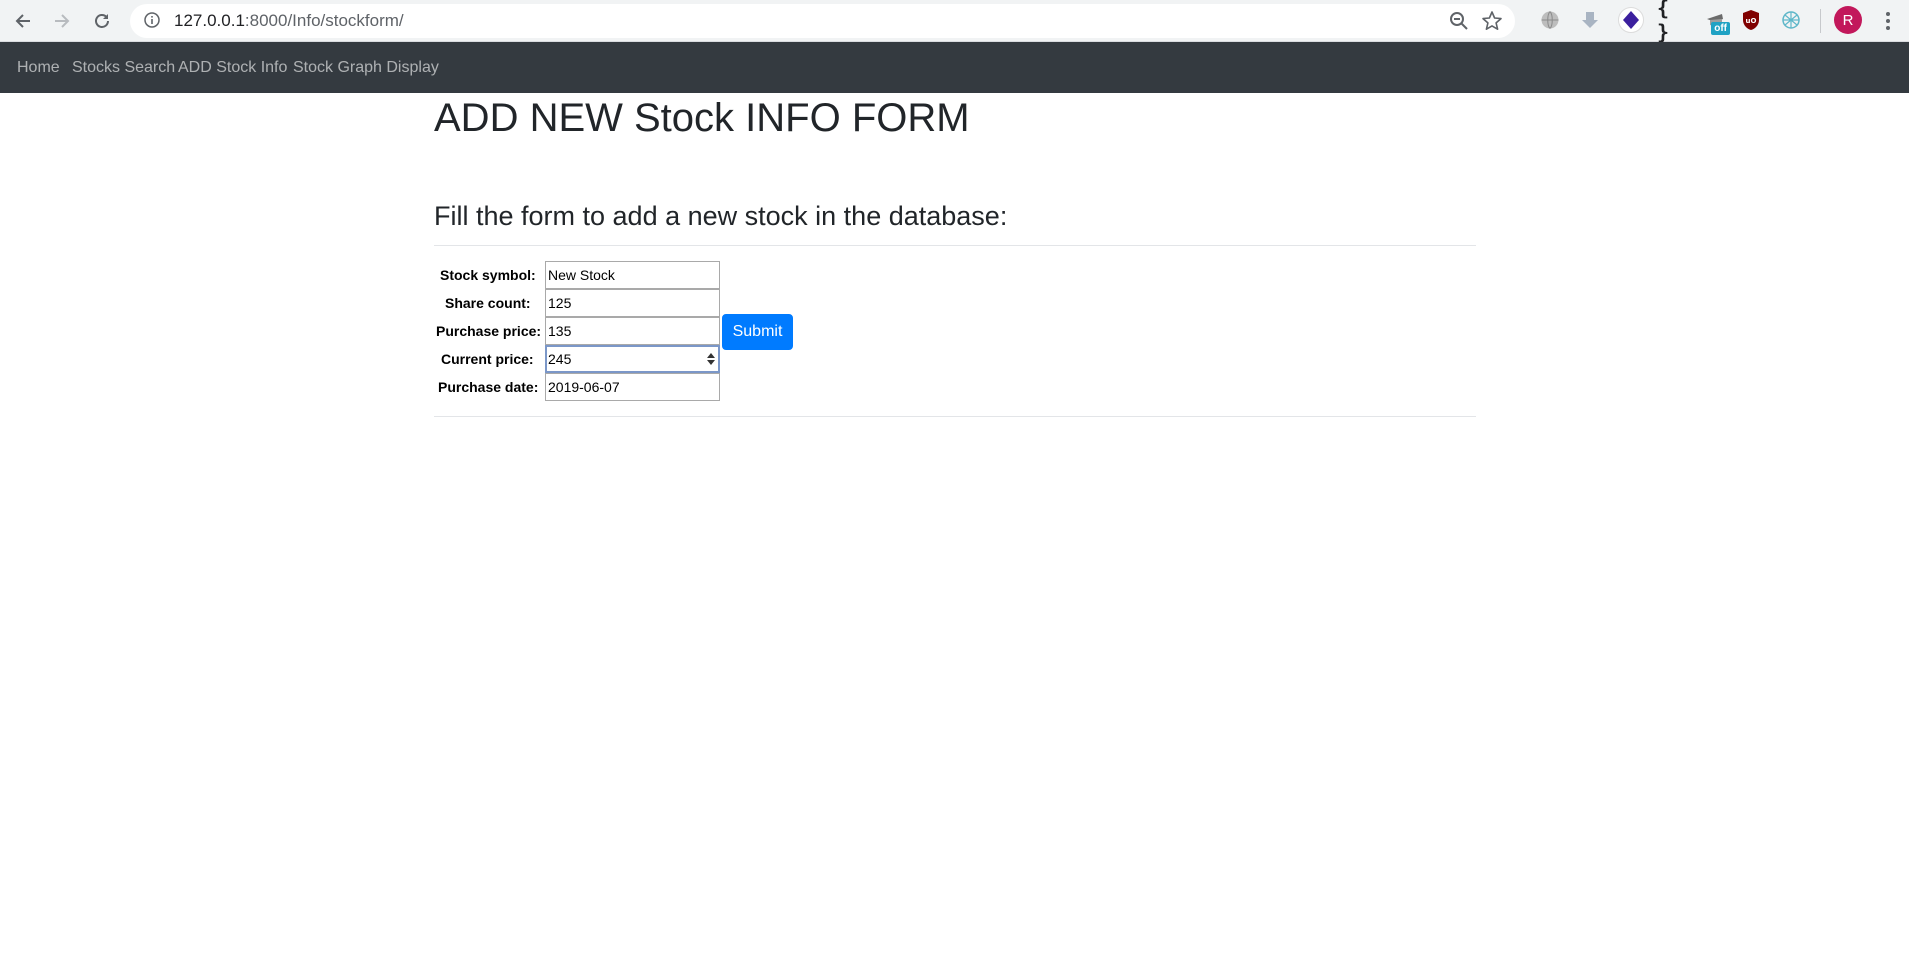  I want to click on forward-arrow-icon, so click(62, 21).